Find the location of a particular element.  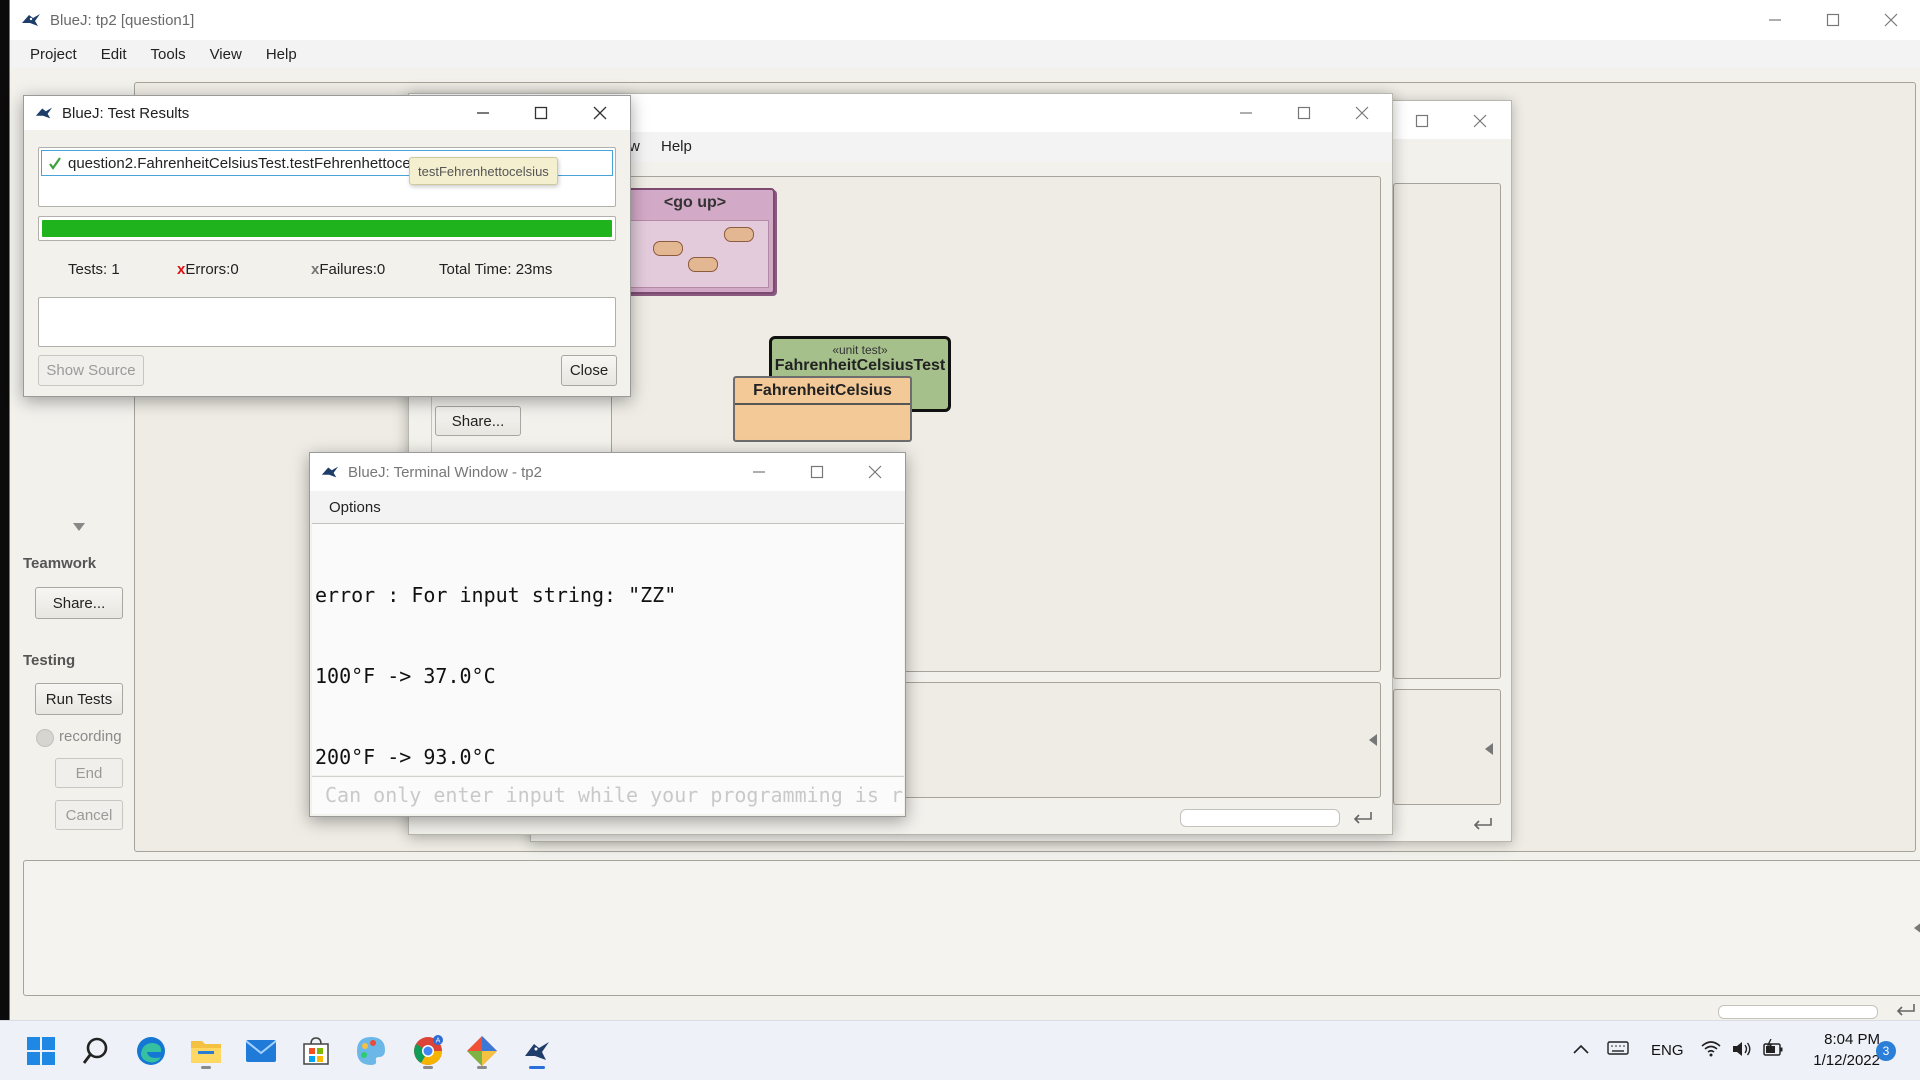

unit-test-class-name: FahrenheitCelsiusTest is located at coordinates (860, 365).